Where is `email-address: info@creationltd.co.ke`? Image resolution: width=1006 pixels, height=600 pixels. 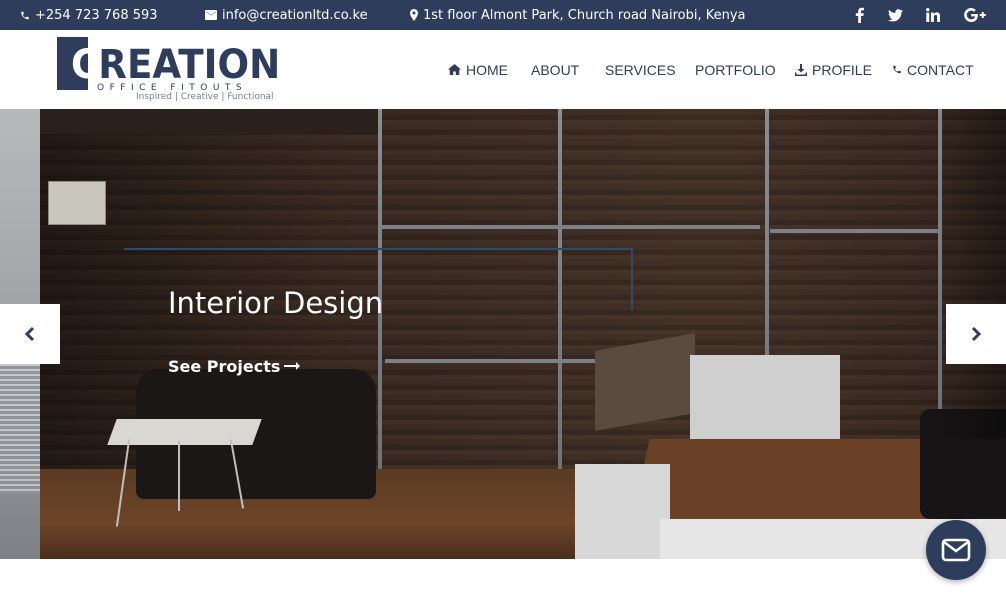
email-address: info@creationltd.co.ke is located at coordinates (295, 15).